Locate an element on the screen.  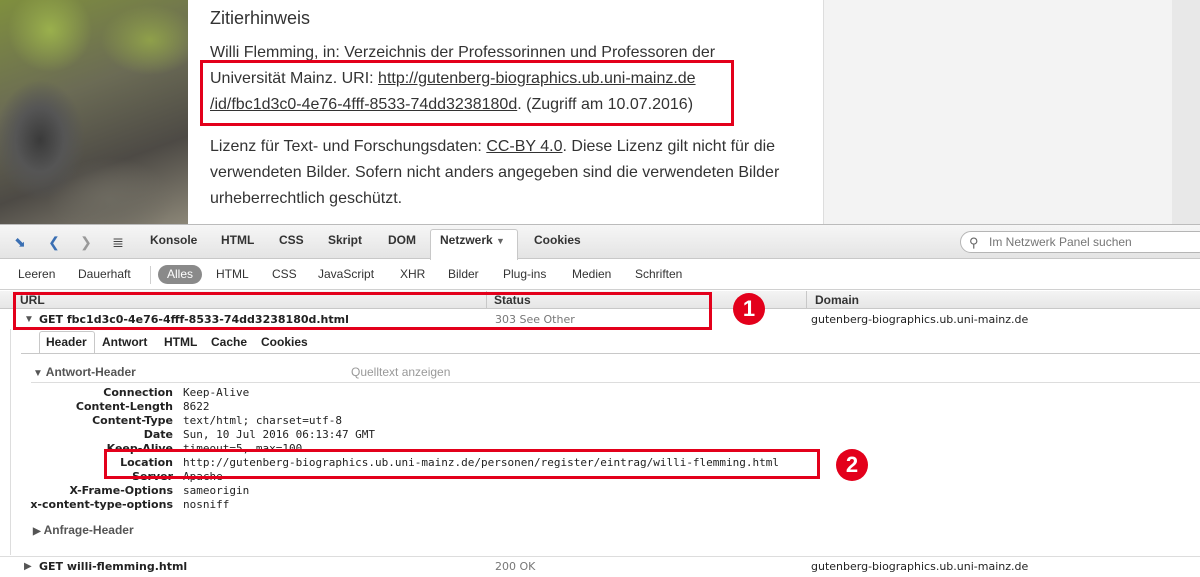
inspect-icon: ⬊ is located at coordinates (20, 242).